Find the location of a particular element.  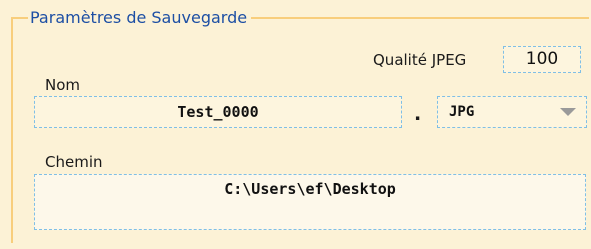

group-title: Paramètres de Sauvegarde is located at coordinates (140, 17).